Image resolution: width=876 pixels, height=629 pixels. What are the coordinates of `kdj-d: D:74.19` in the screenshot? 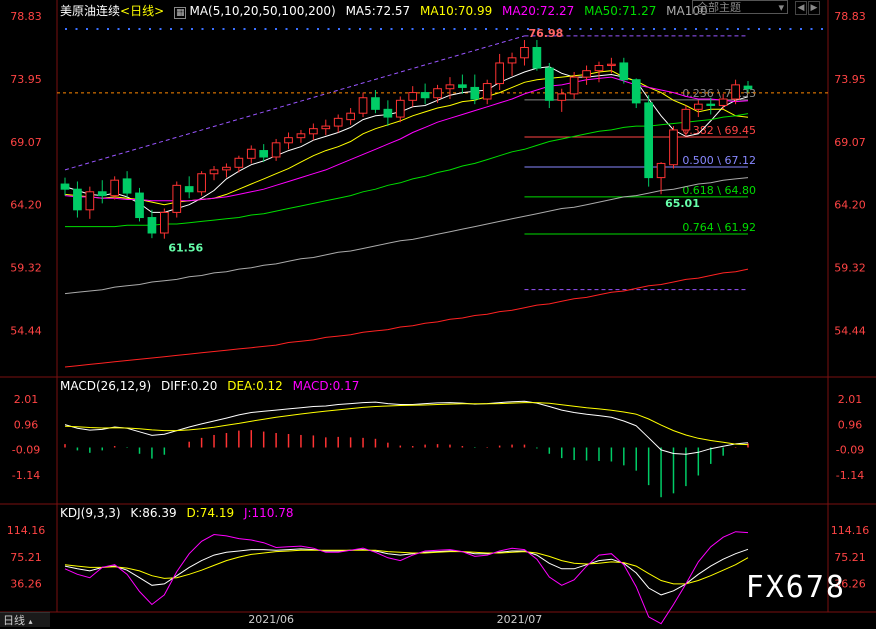 It's located at (210, 513).